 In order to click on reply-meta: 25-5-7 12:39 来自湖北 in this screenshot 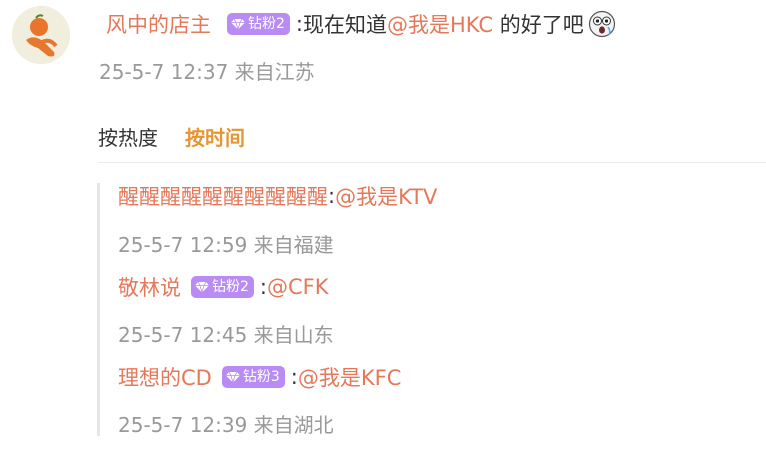, I will do `click(226, 425)`.